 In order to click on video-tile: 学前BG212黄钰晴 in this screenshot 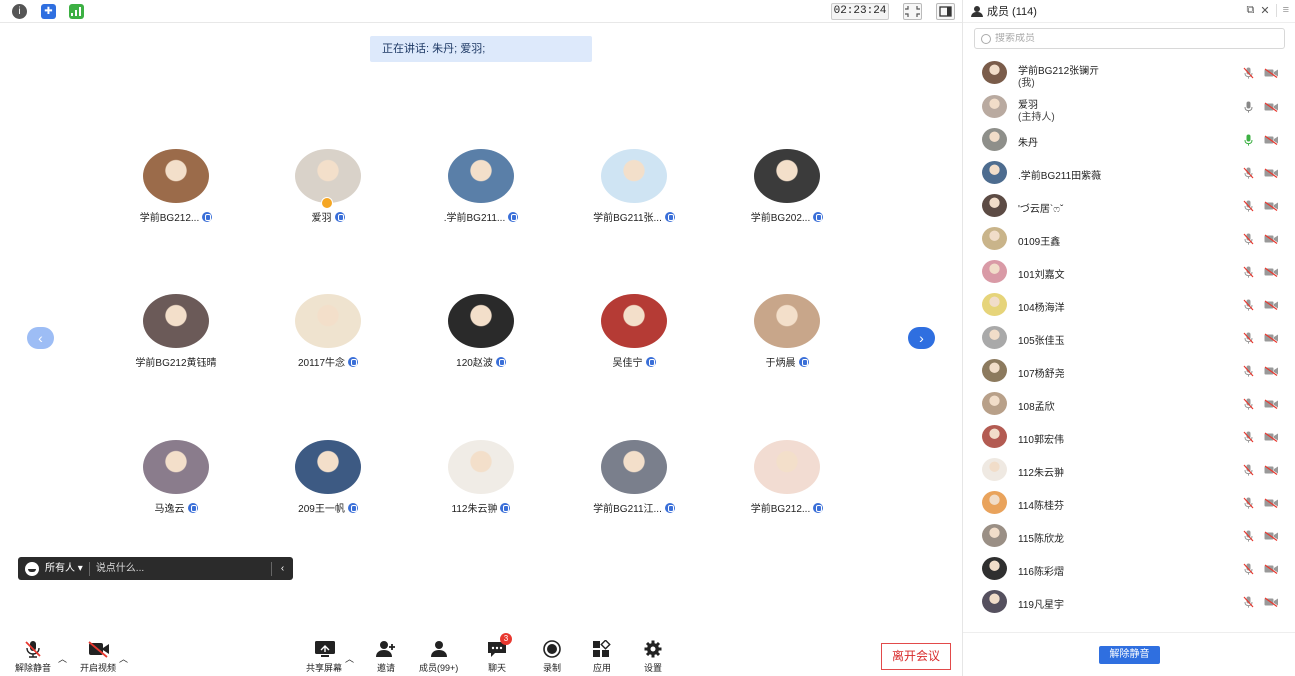, I will do `click(176, 339)`.